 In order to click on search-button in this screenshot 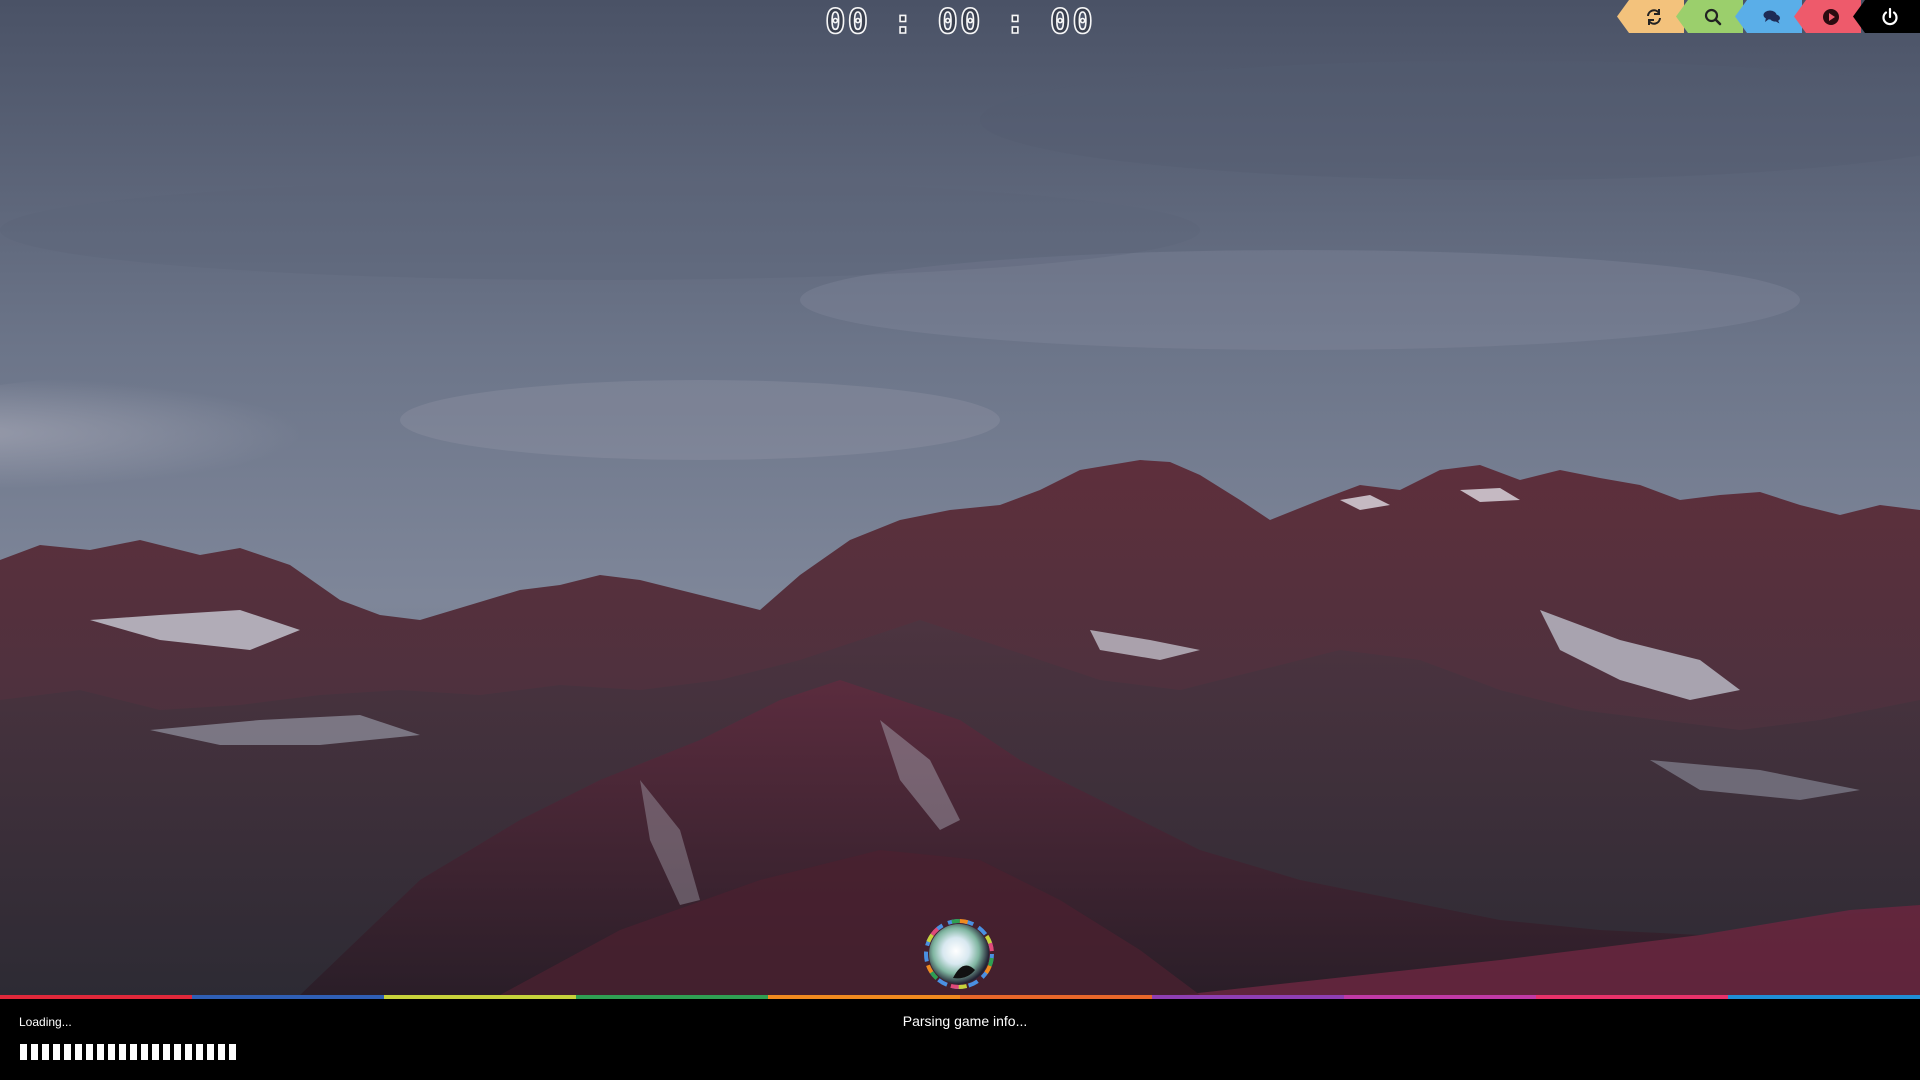, I will do `click(1709, 16)`.